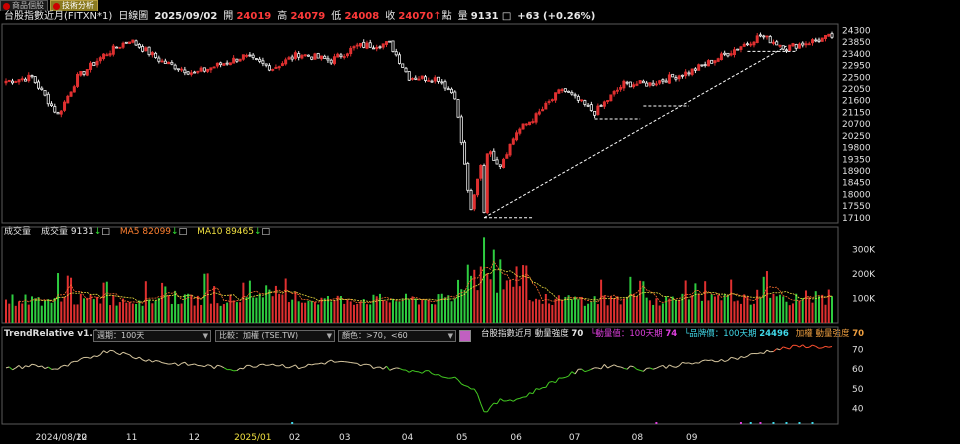  What do you see at coordinates (856, 55) in the screenshot?
I see `price-tick-label: 23400` at bounding box center [856, 55].